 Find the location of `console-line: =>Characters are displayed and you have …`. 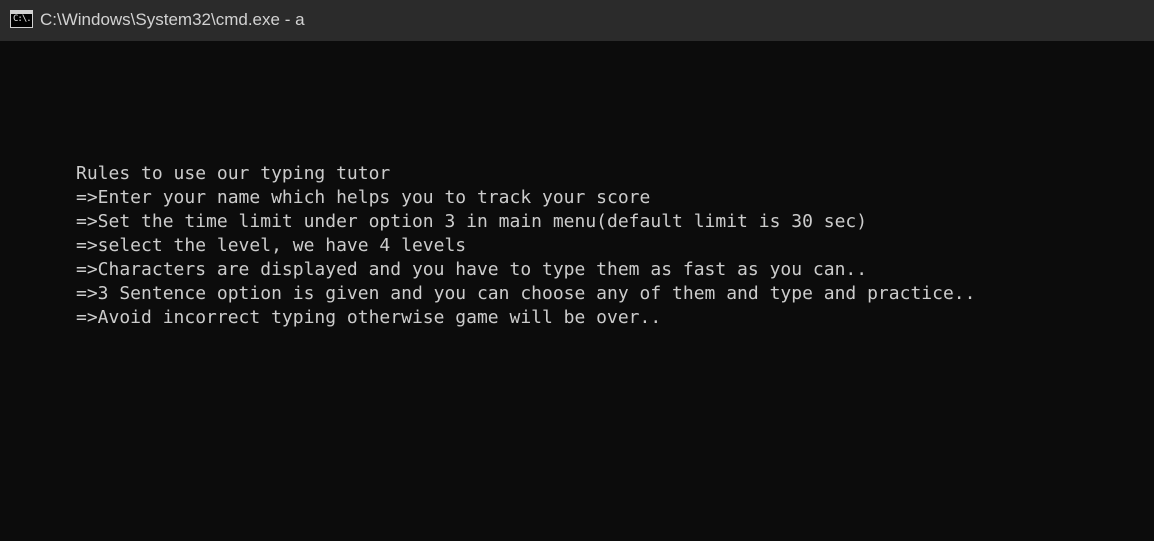

console-line: =>Characters are displayed and you have … is located at coordinates (472, 269).